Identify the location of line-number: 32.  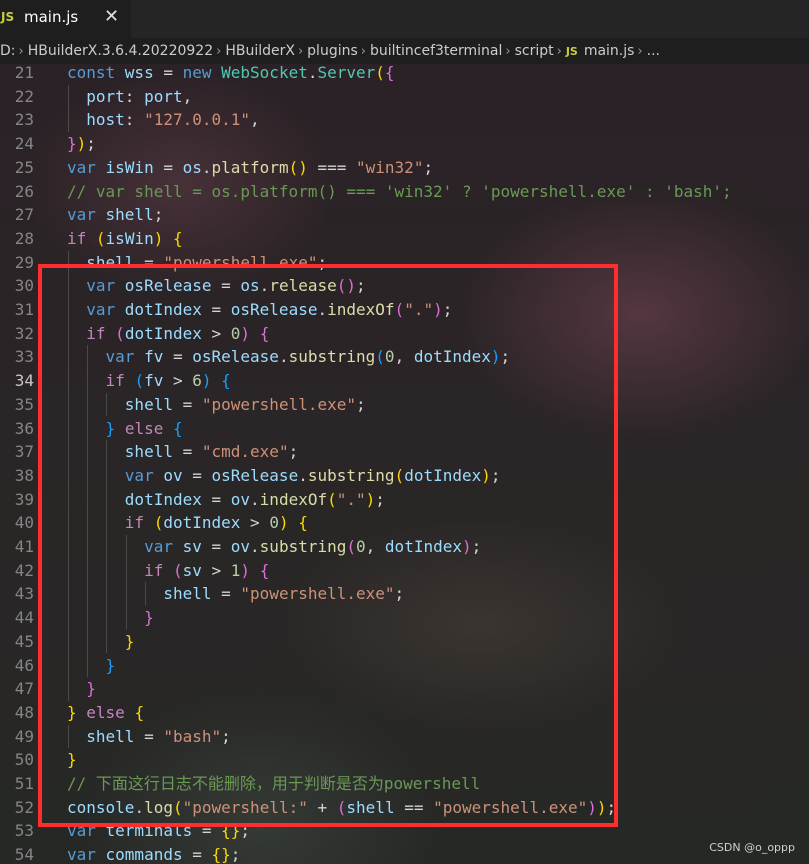
(24, 333).